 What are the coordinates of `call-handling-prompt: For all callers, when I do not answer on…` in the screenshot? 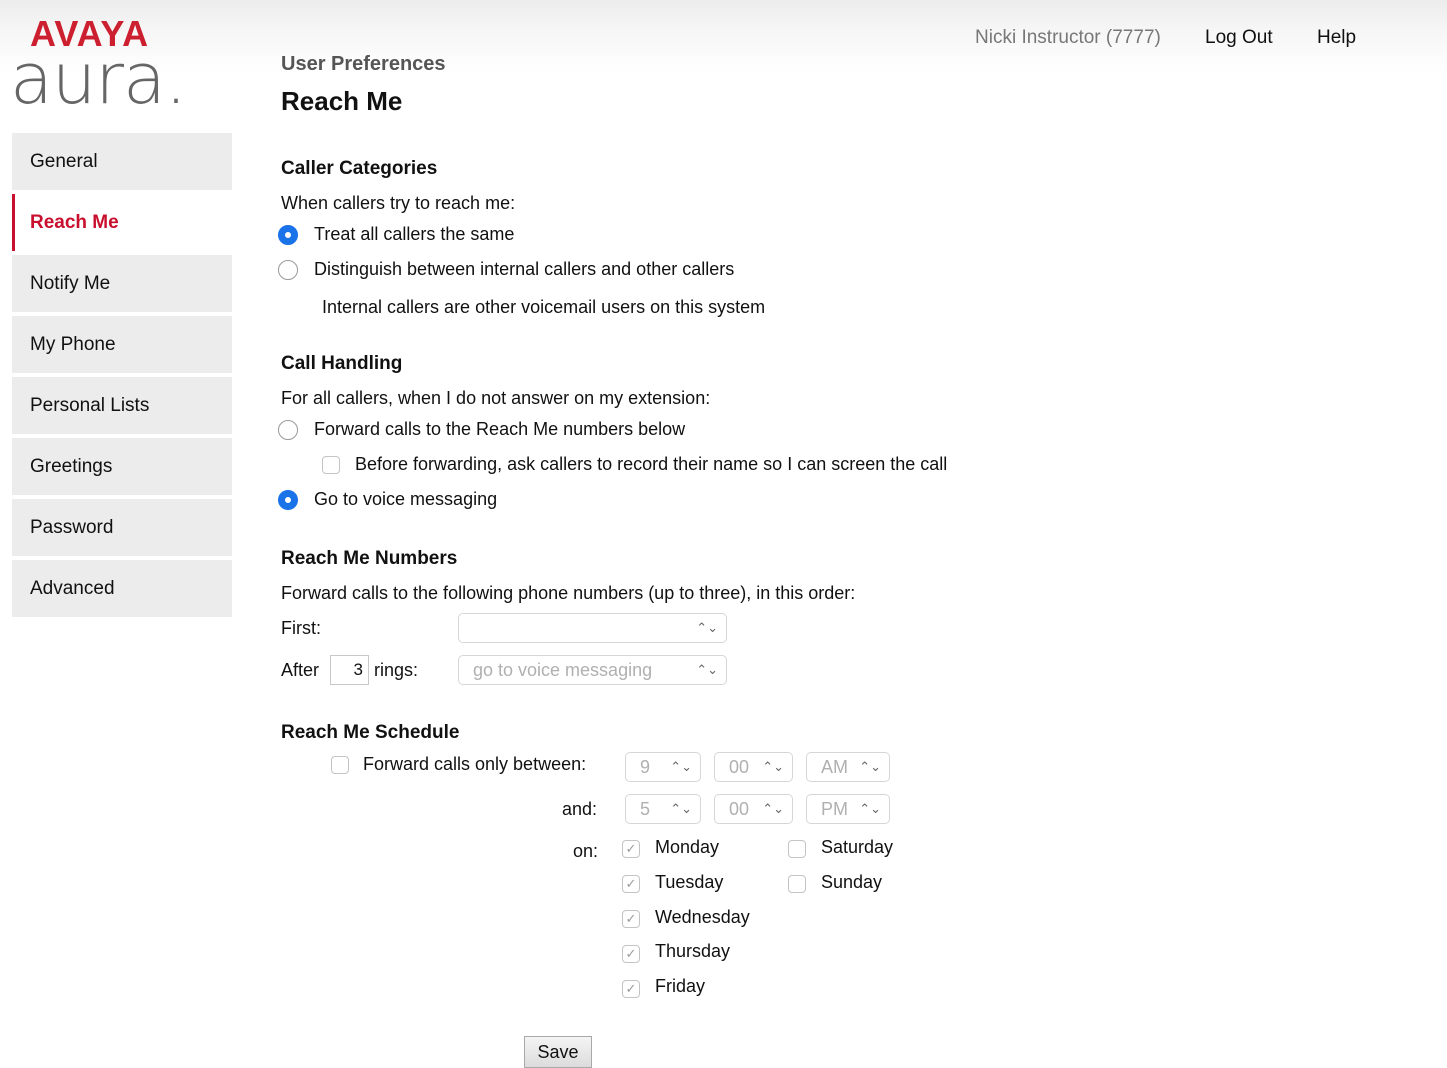 It's located at (496, 398).